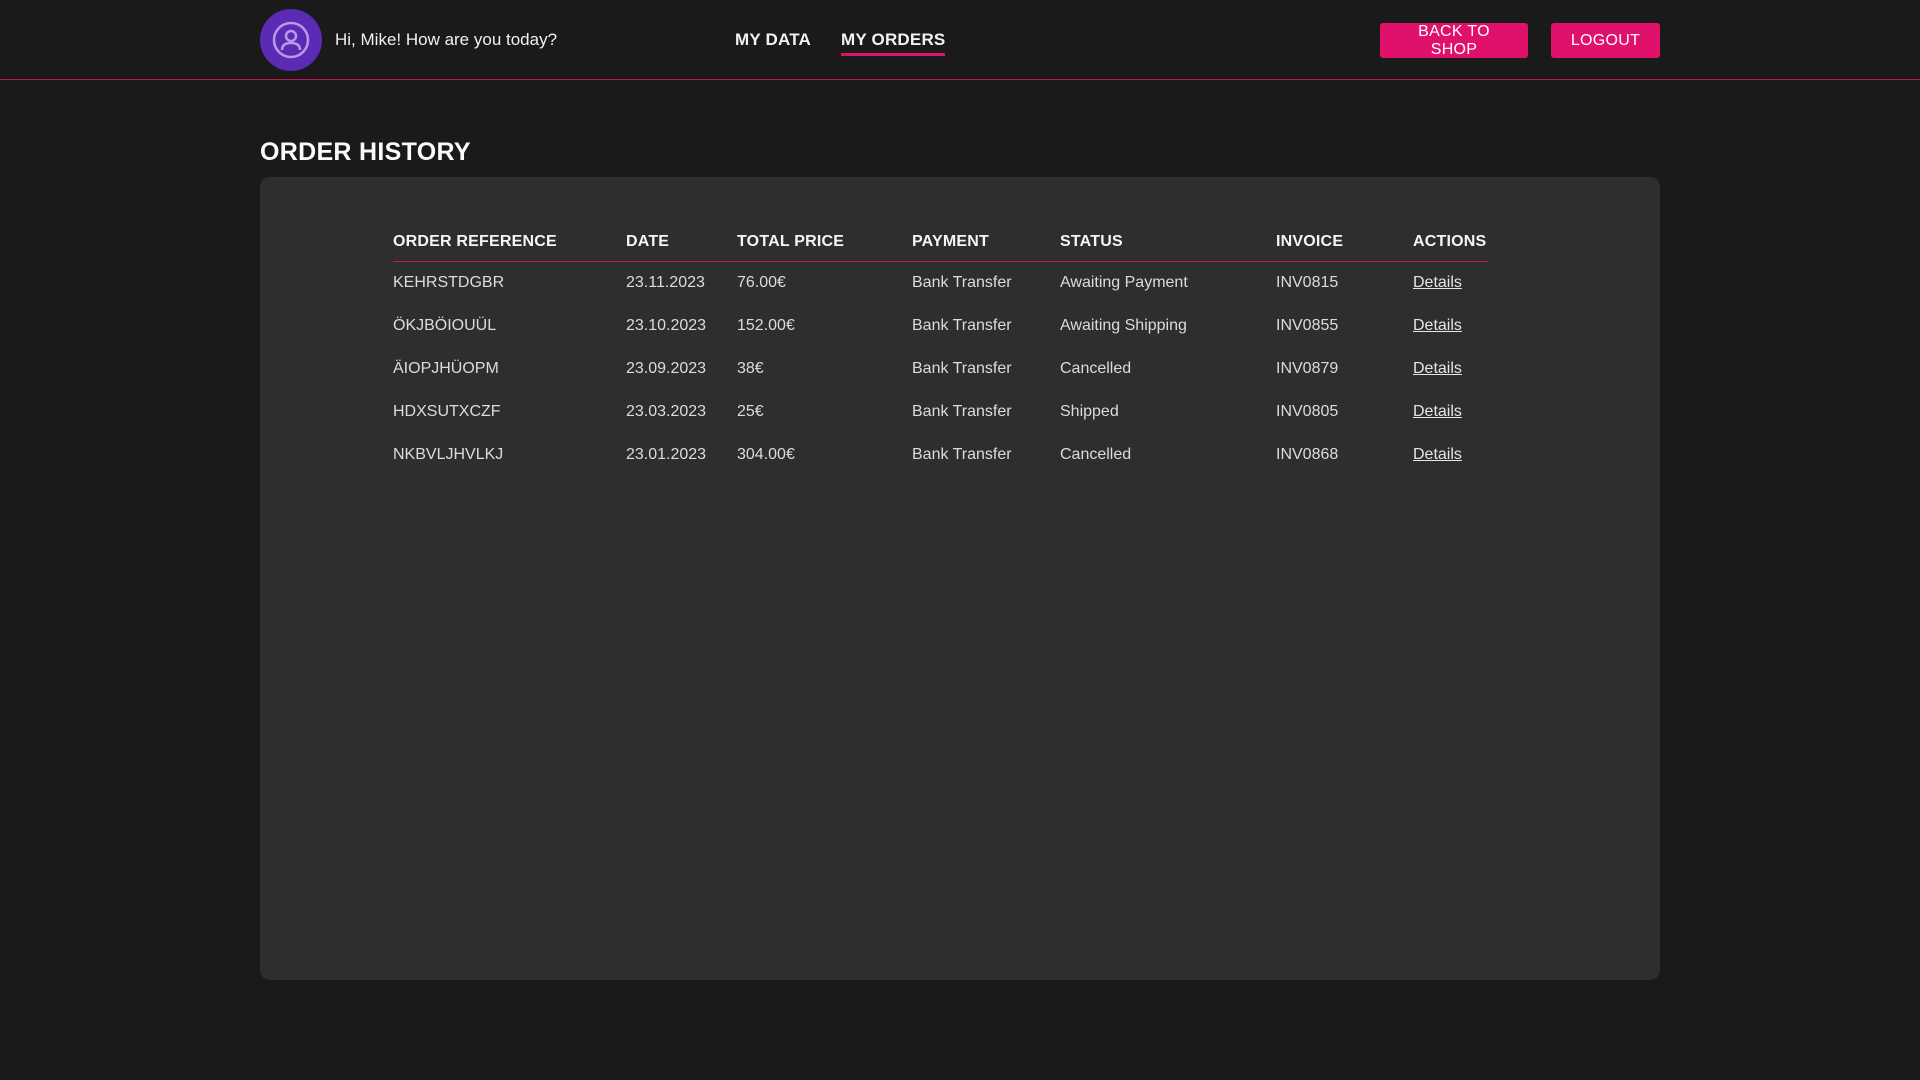 This screenshot has height=1080, width=1920. Describe the element at coordinates (840, 43) in the screenshot. I see `account-nav: MY DATA MY ORDERS` at that location.